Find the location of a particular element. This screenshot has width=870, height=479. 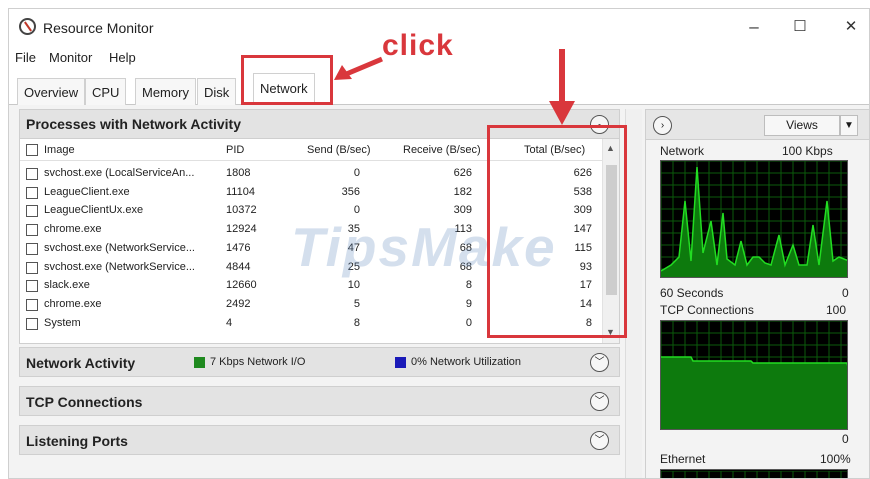

cell-image: slack.exe is located at coordinates (67, 285).